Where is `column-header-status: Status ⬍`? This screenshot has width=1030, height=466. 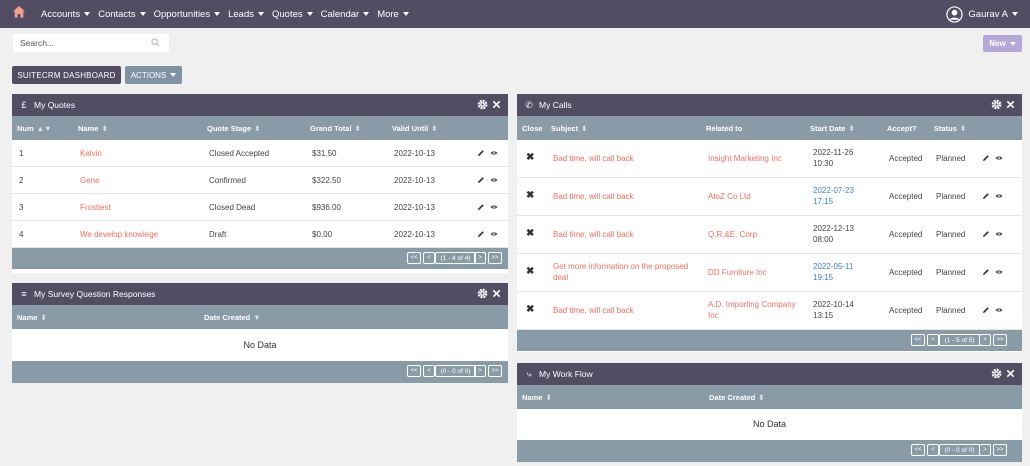 column-header-status: Status ⬍ is located at coordinates (950, 128).